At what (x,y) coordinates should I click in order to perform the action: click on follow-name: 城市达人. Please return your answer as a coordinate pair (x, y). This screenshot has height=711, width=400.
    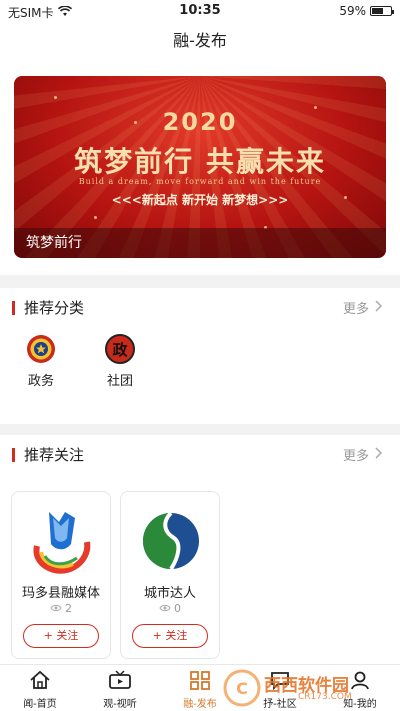
    Looking at the image, I should click on (169, 593).